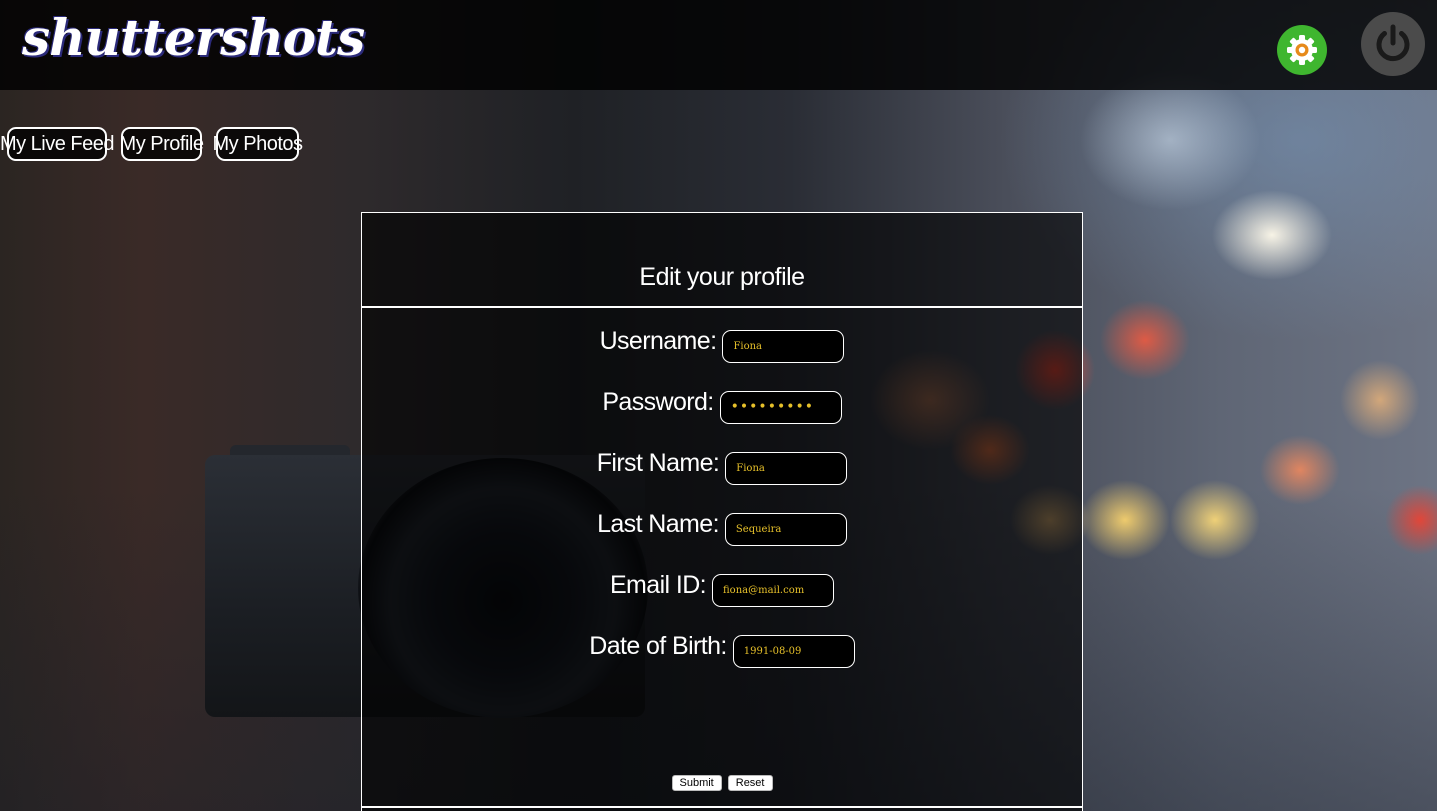 This screenshot has height=811, width=1437. I want to click on form-row-last-name: Last Name:, so click(722, 525).